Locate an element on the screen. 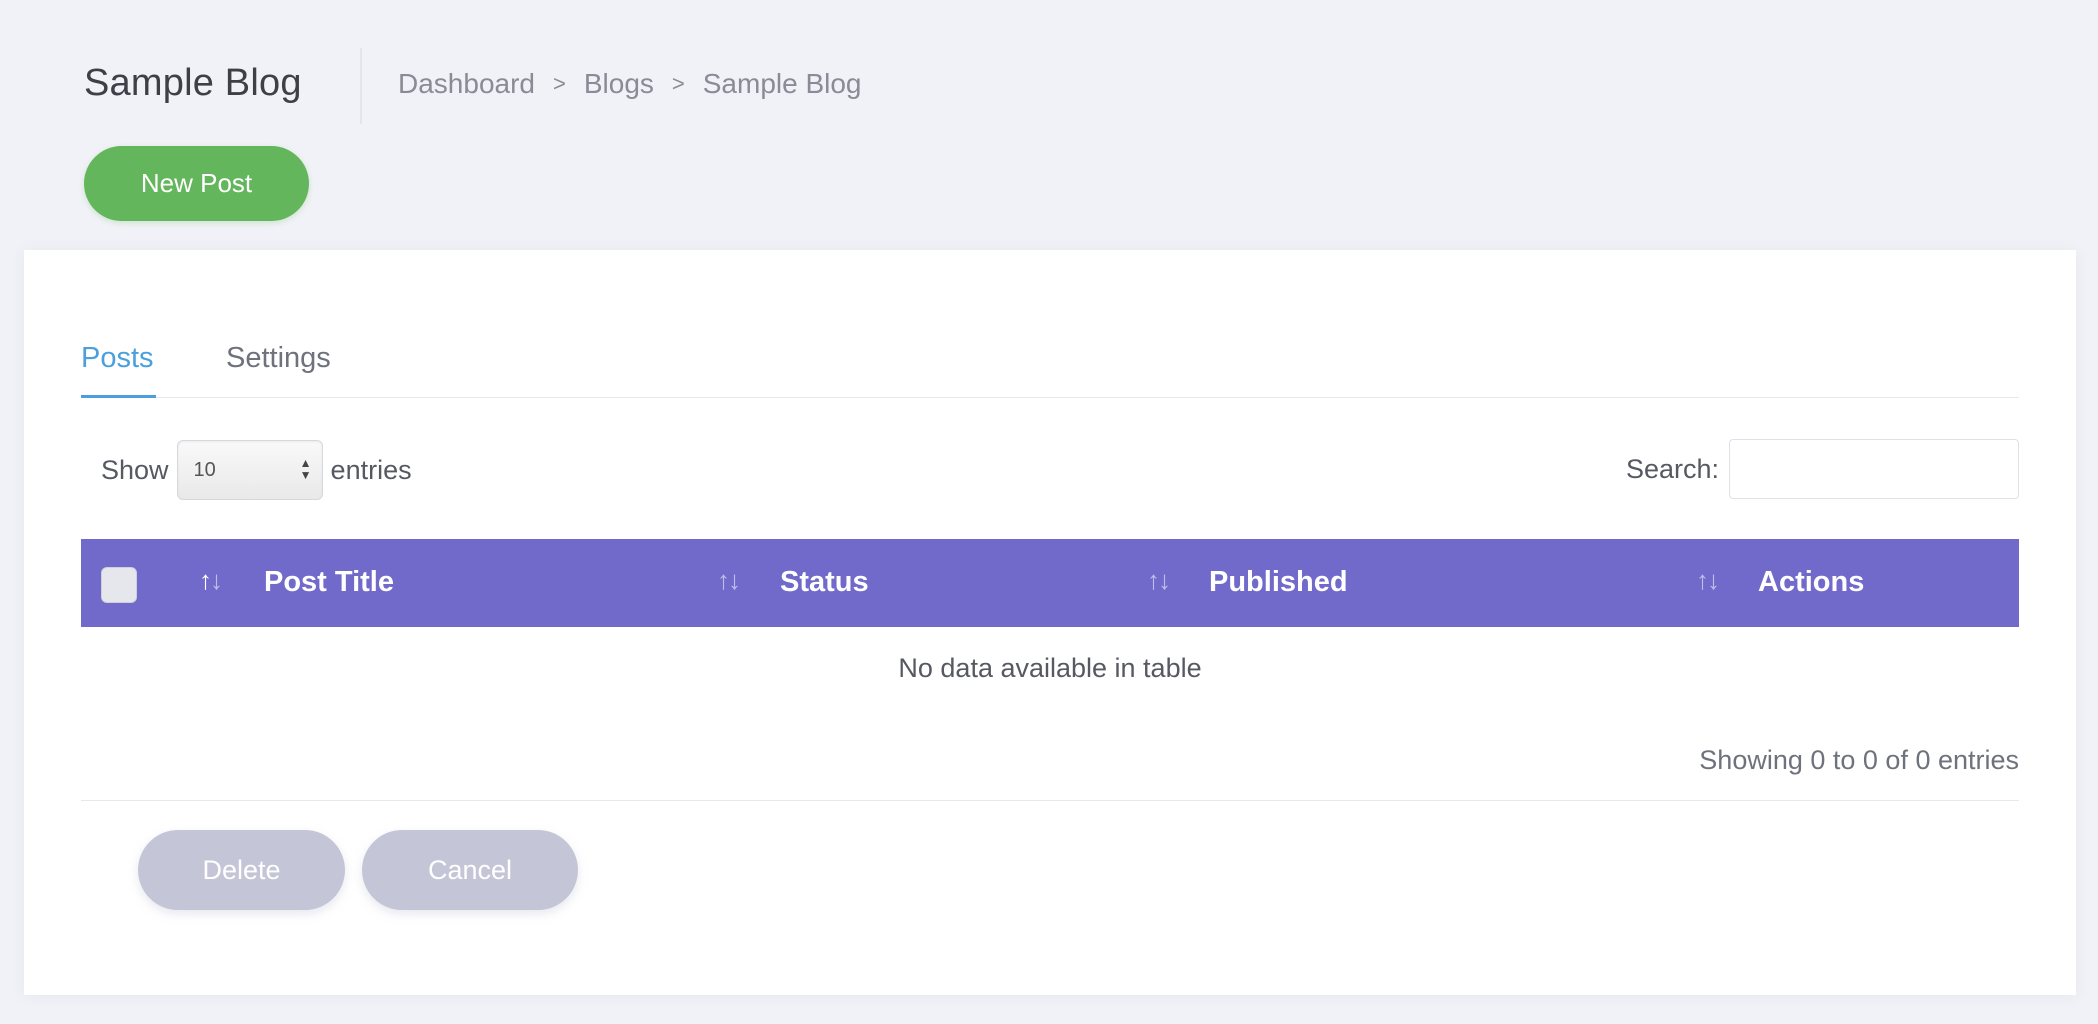  breadcrumb-sample-blog: Sample Blog is located at coordinates (782, 84).